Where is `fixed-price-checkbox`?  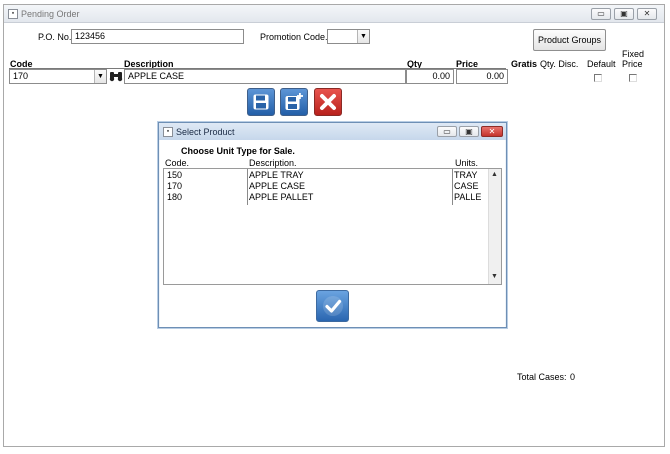 fixed-price-checkbox is located at coordinates (633, 78).